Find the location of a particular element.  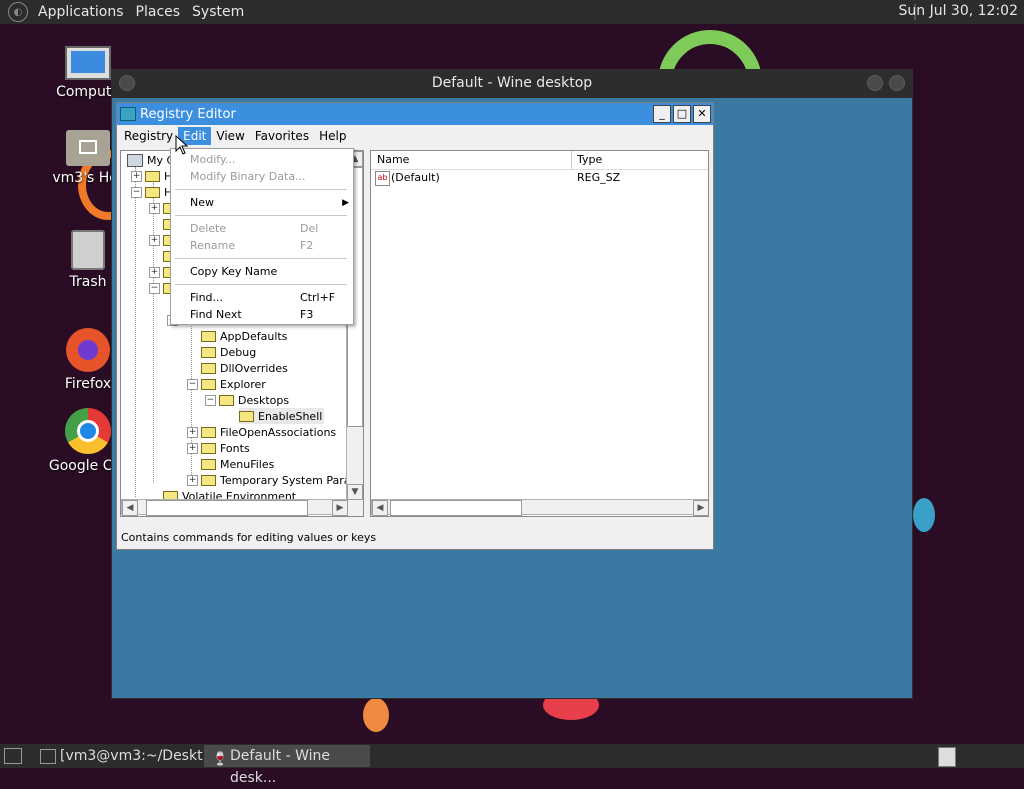

submenu-arrow-icon: ▶ is located at coordinates (345, 203).